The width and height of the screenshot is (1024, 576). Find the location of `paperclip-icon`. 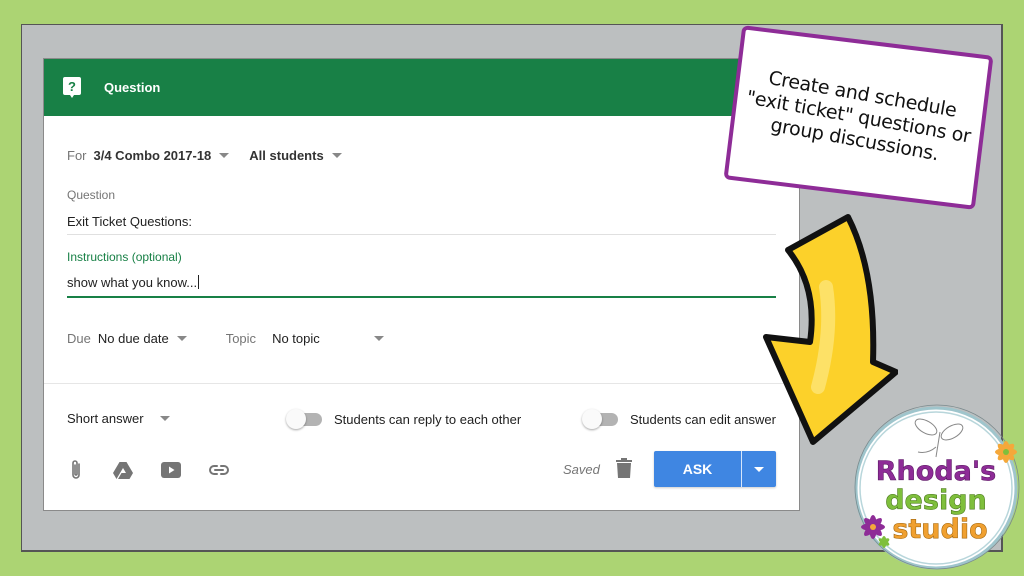

paperclip-icon is located at coordinates (76, 470).